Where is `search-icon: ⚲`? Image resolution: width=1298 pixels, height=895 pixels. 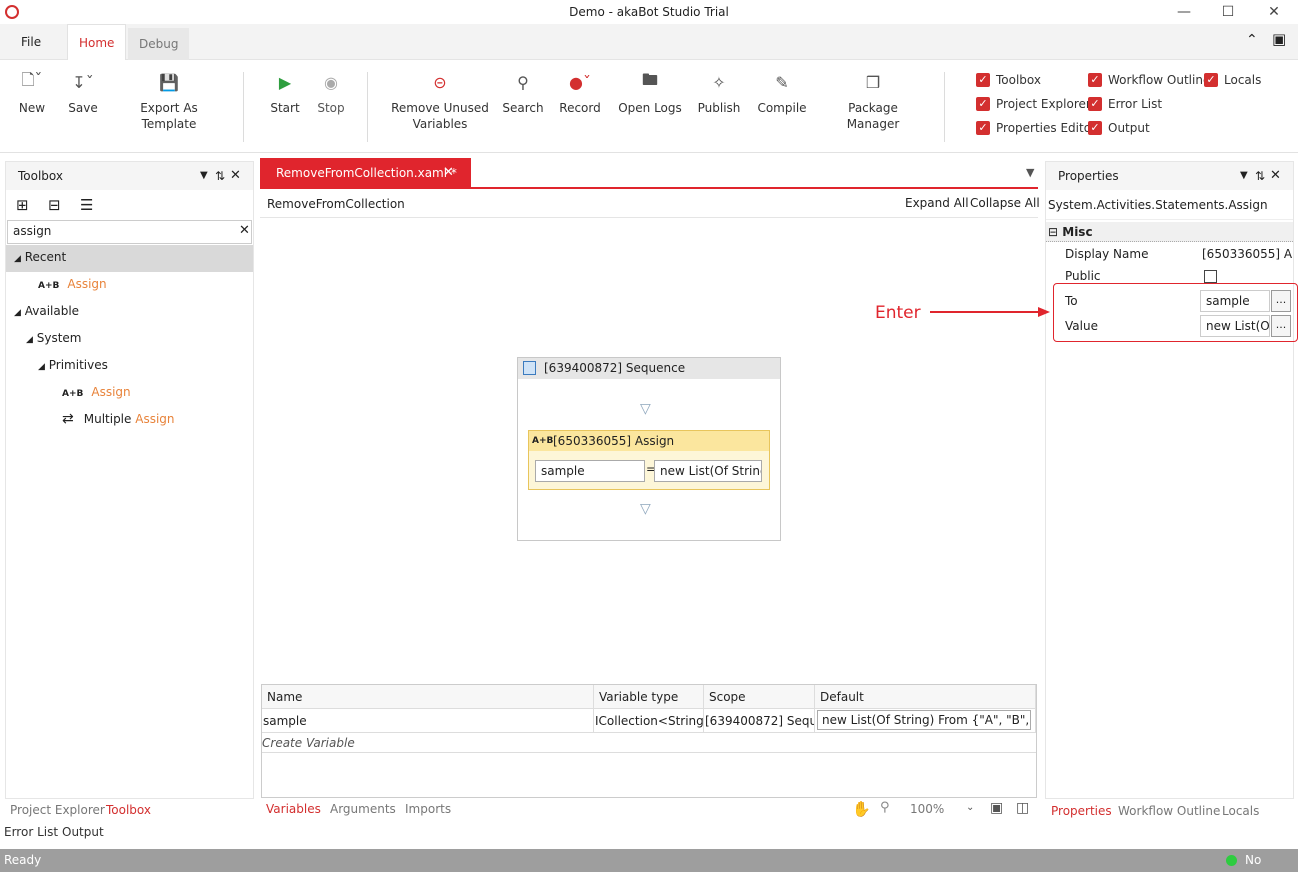 search-icon: ⚲ is located at coordinates (523, 82).